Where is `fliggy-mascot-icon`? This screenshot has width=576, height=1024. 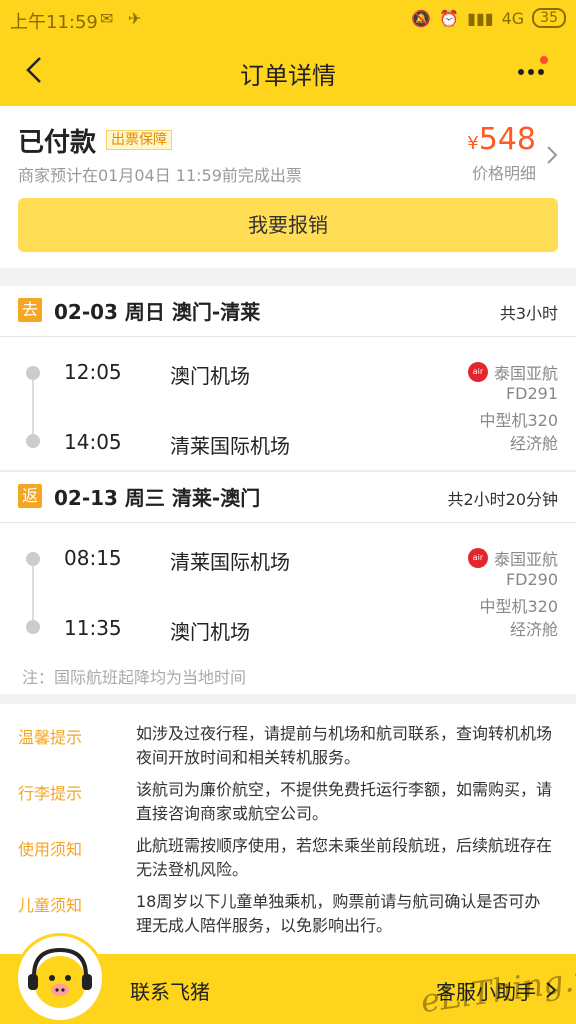
fliggy-mascot-icon is located at coordinates (60, 978).